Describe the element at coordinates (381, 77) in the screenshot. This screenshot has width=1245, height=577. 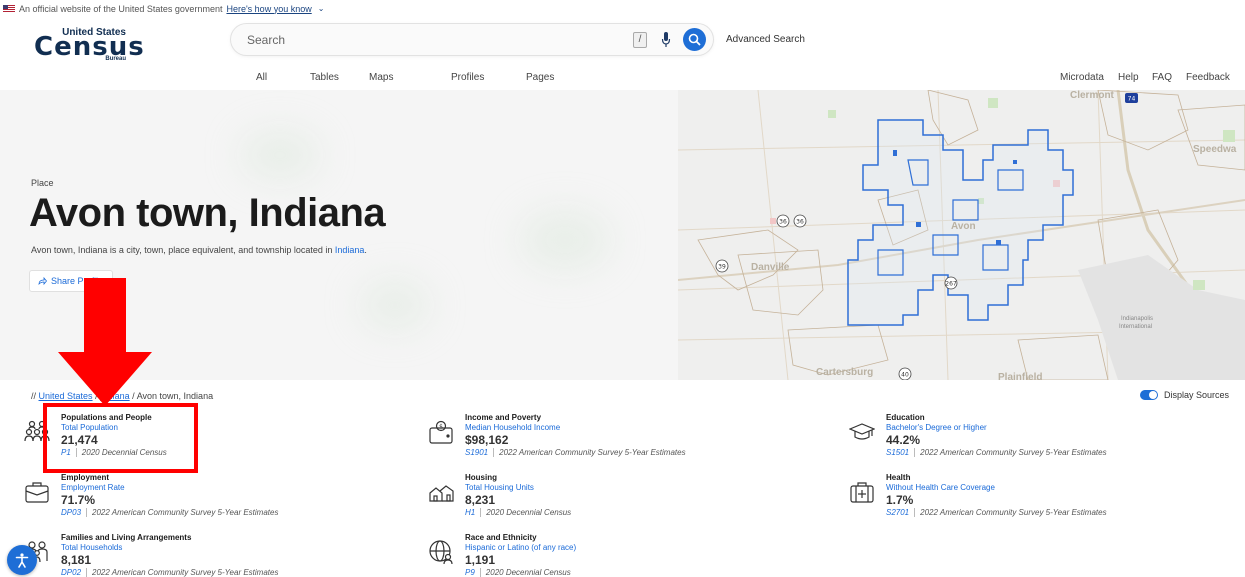
I see `tab-maps: Maps` at that location.